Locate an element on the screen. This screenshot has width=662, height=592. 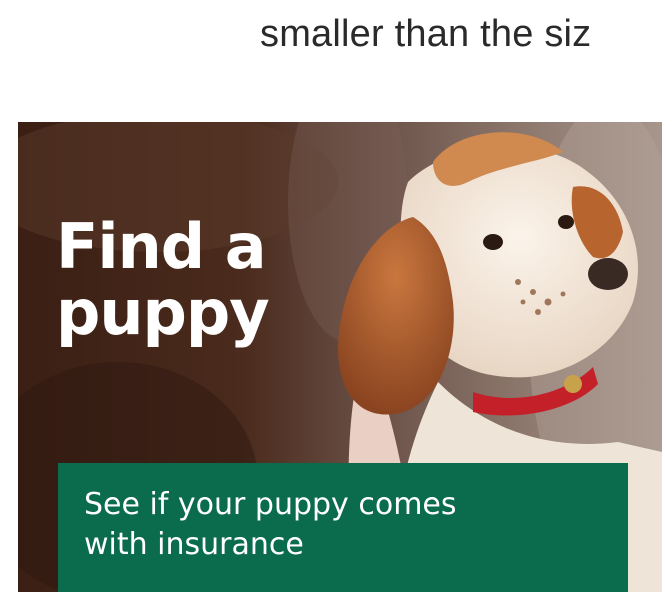
ad-headline: Find a puppy is located at coordinates (163, 279).